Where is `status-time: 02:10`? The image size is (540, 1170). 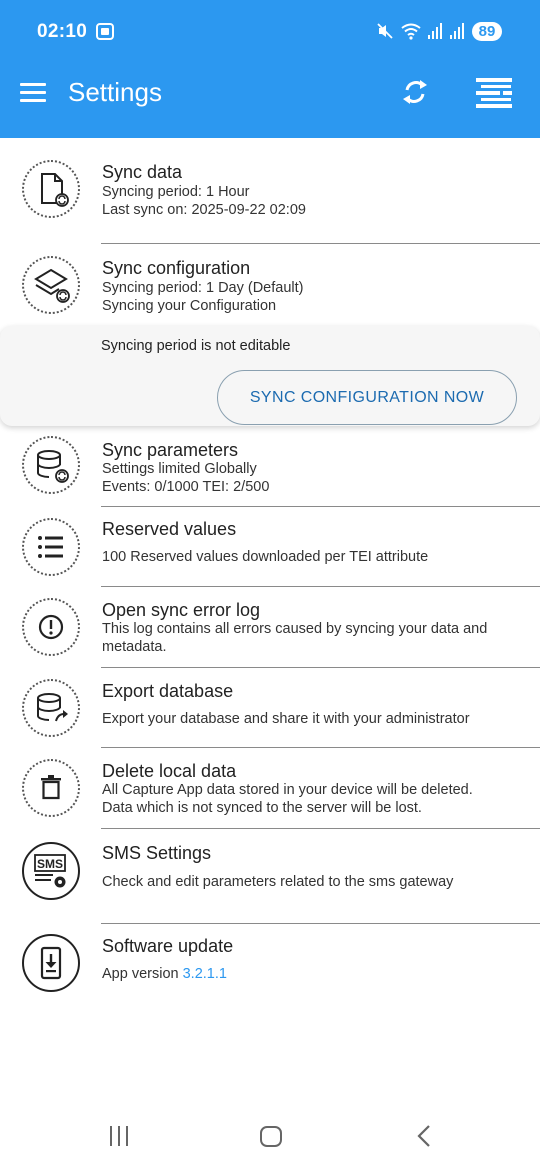 status-time: 02:10 is located at coordinates (62, 31).